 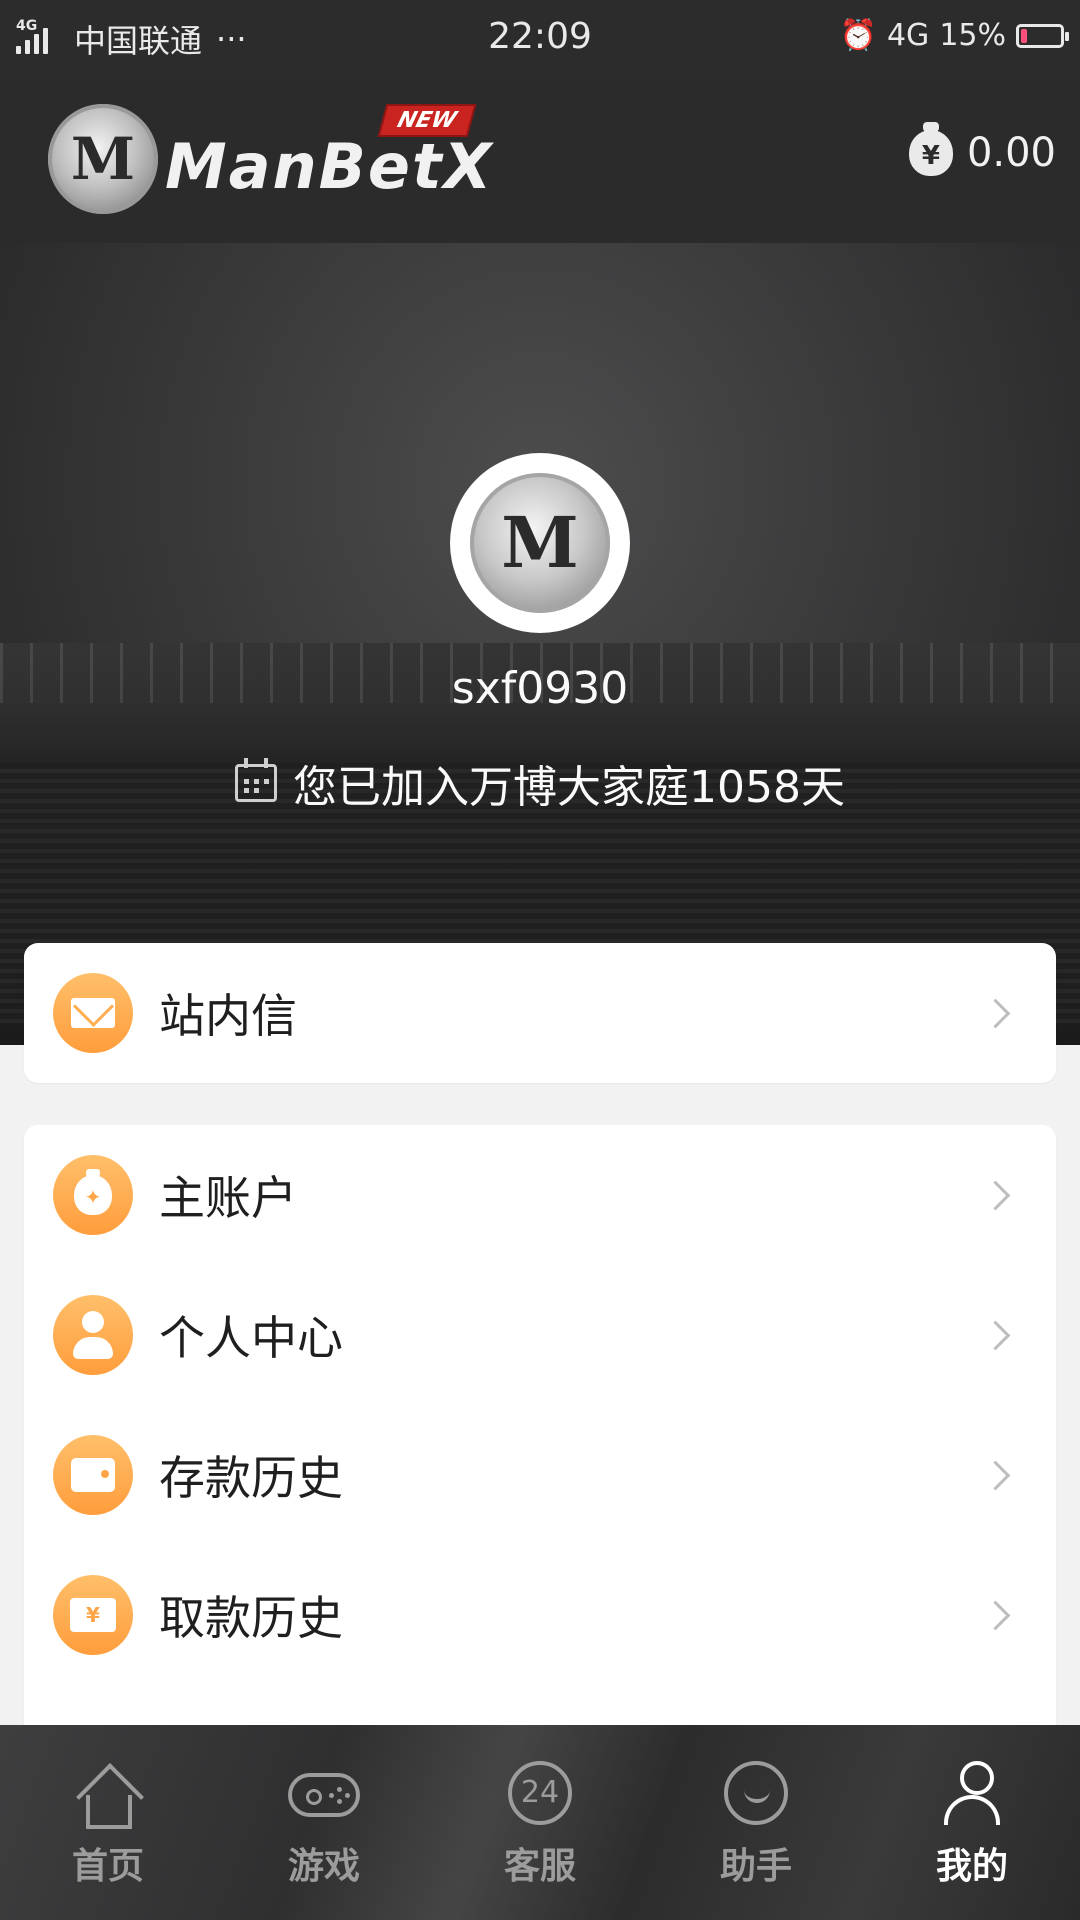 What do you see at coordinates (539, 1866) in the screenshot?
I see `tab-label: 客服` at bounding box center [539, 1866].